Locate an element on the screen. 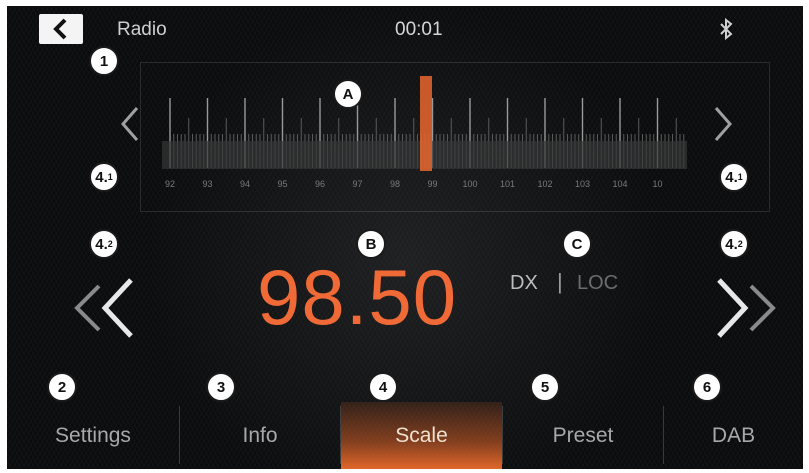 Image resolution: width=809 pixels, height=473 pixels. tab-info: Info is located at coordinates (260, 435).